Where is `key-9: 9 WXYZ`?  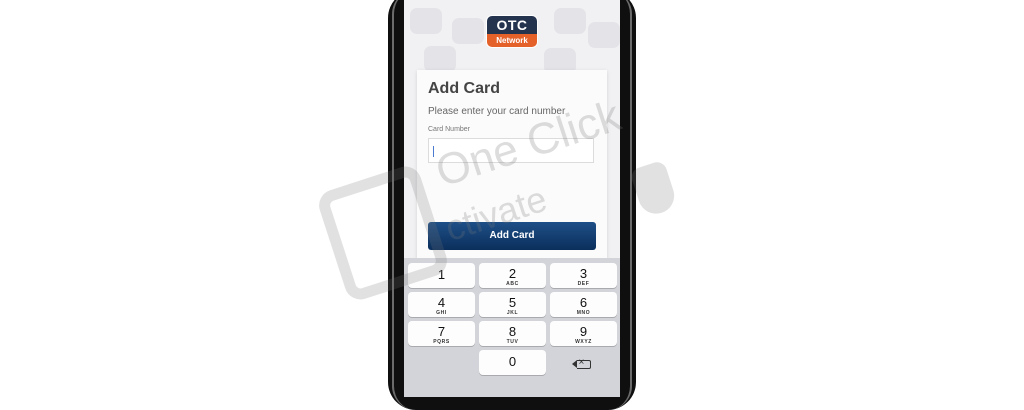
key-9: 9 WXYZ is located at coordinates (583, 333).